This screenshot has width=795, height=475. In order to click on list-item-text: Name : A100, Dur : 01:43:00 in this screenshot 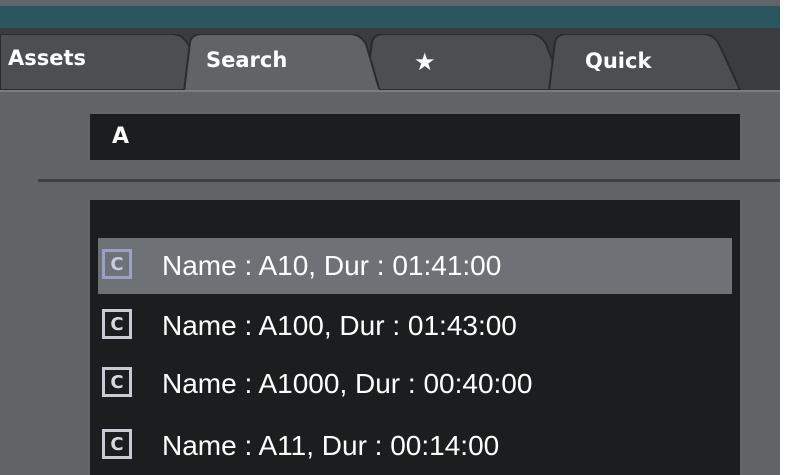, I will do `click(339, 325)`.